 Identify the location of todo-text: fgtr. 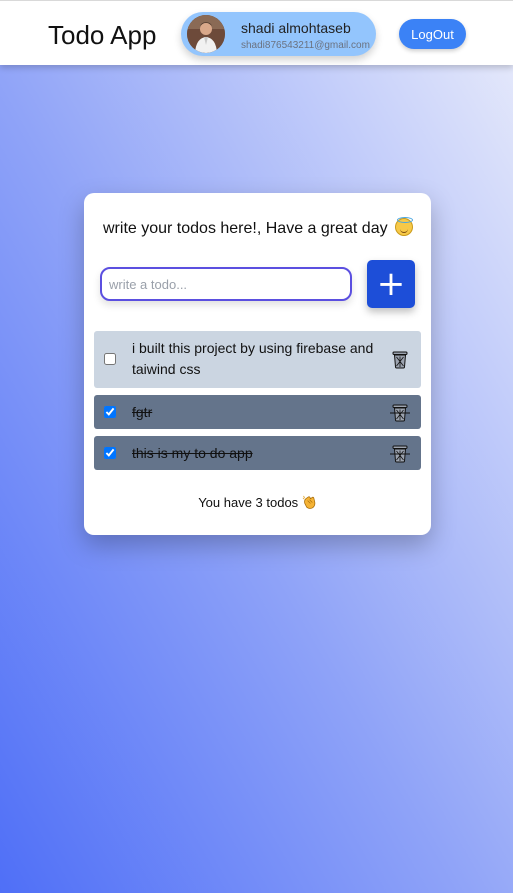
(142, 412).